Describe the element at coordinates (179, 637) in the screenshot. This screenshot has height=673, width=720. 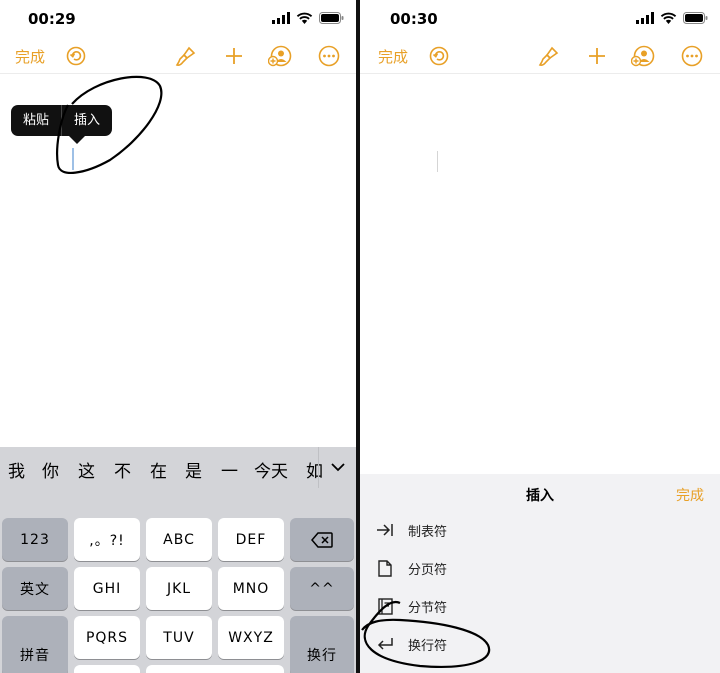
I see `key-tuv: TUV` at that location.